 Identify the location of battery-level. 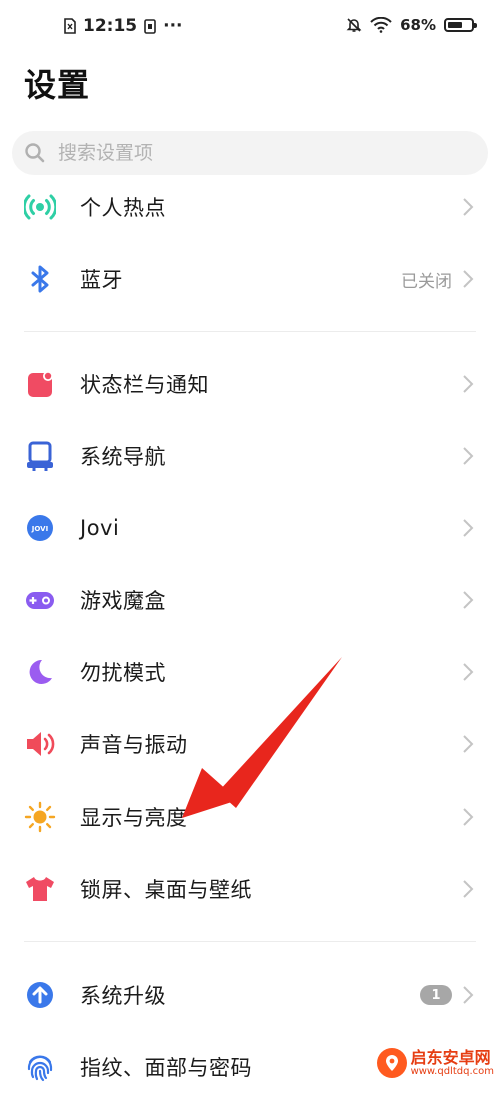
(455, 25).